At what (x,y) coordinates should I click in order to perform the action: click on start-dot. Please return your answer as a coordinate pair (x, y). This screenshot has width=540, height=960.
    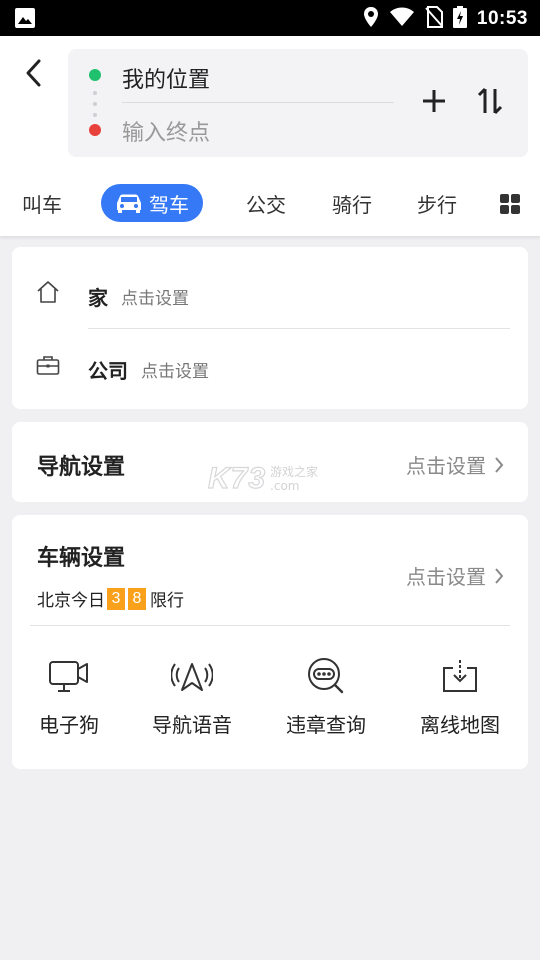
    Looking at the image, I should click on (95, 75).